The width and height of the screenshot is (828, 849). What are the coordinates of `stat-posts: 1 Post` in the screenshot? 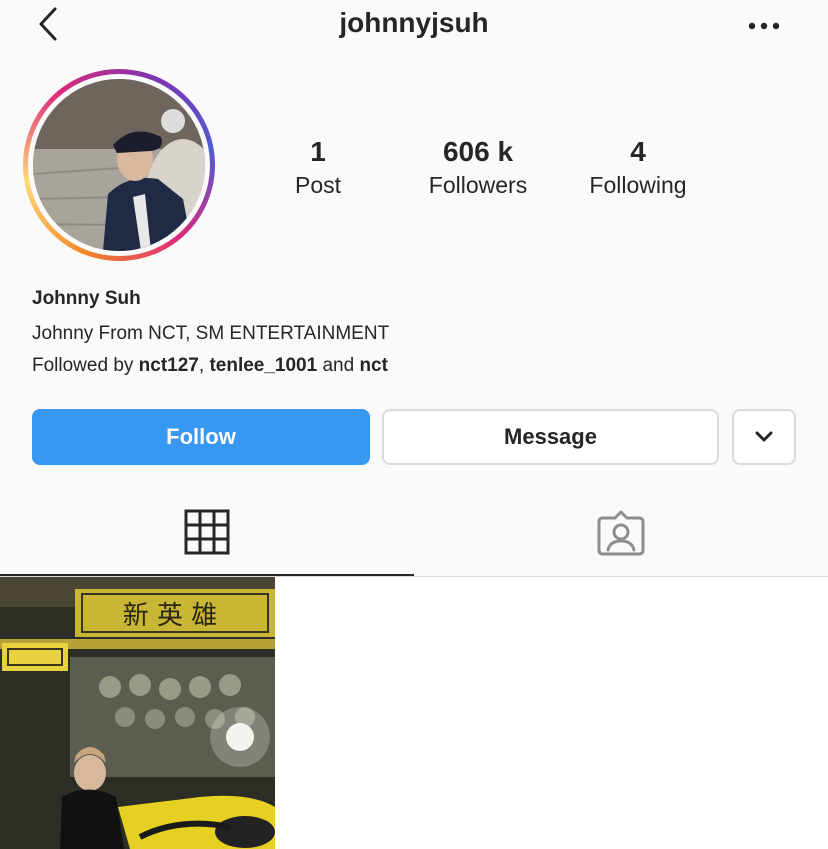 It's located at (318, 169).